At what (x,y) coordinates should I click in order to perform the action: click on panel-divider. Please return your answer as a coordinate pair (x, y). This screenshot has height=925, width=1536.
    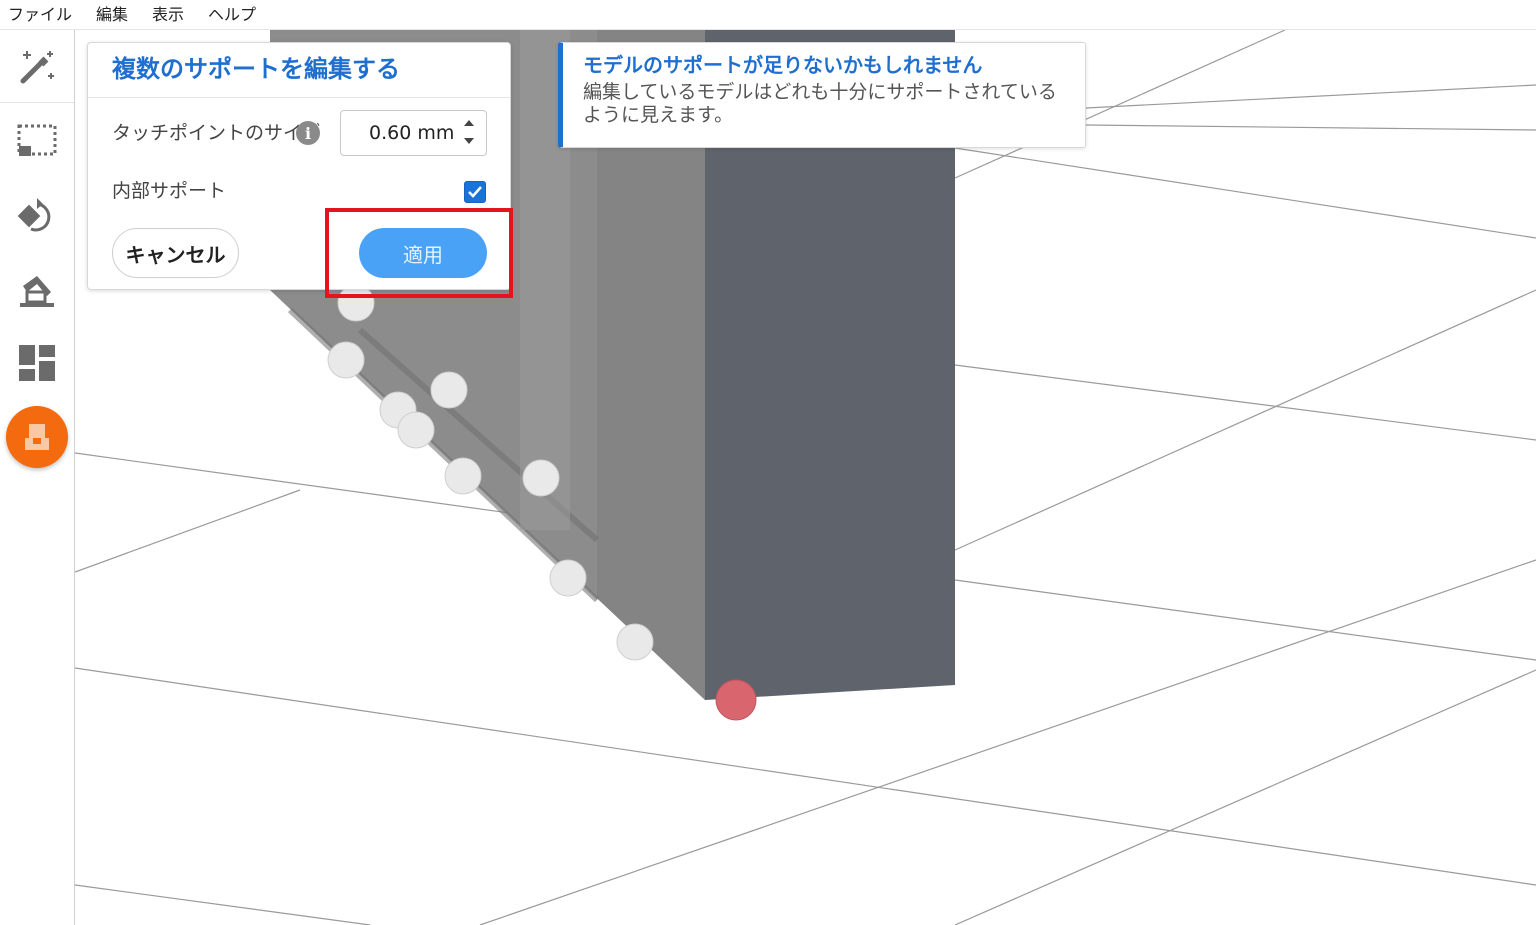
    Looking at the image, I should click on (299, 97).